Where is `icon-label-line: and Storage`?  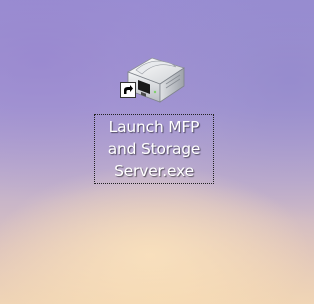
icon-label-line: and Storage is located at coordinates (154, 149).